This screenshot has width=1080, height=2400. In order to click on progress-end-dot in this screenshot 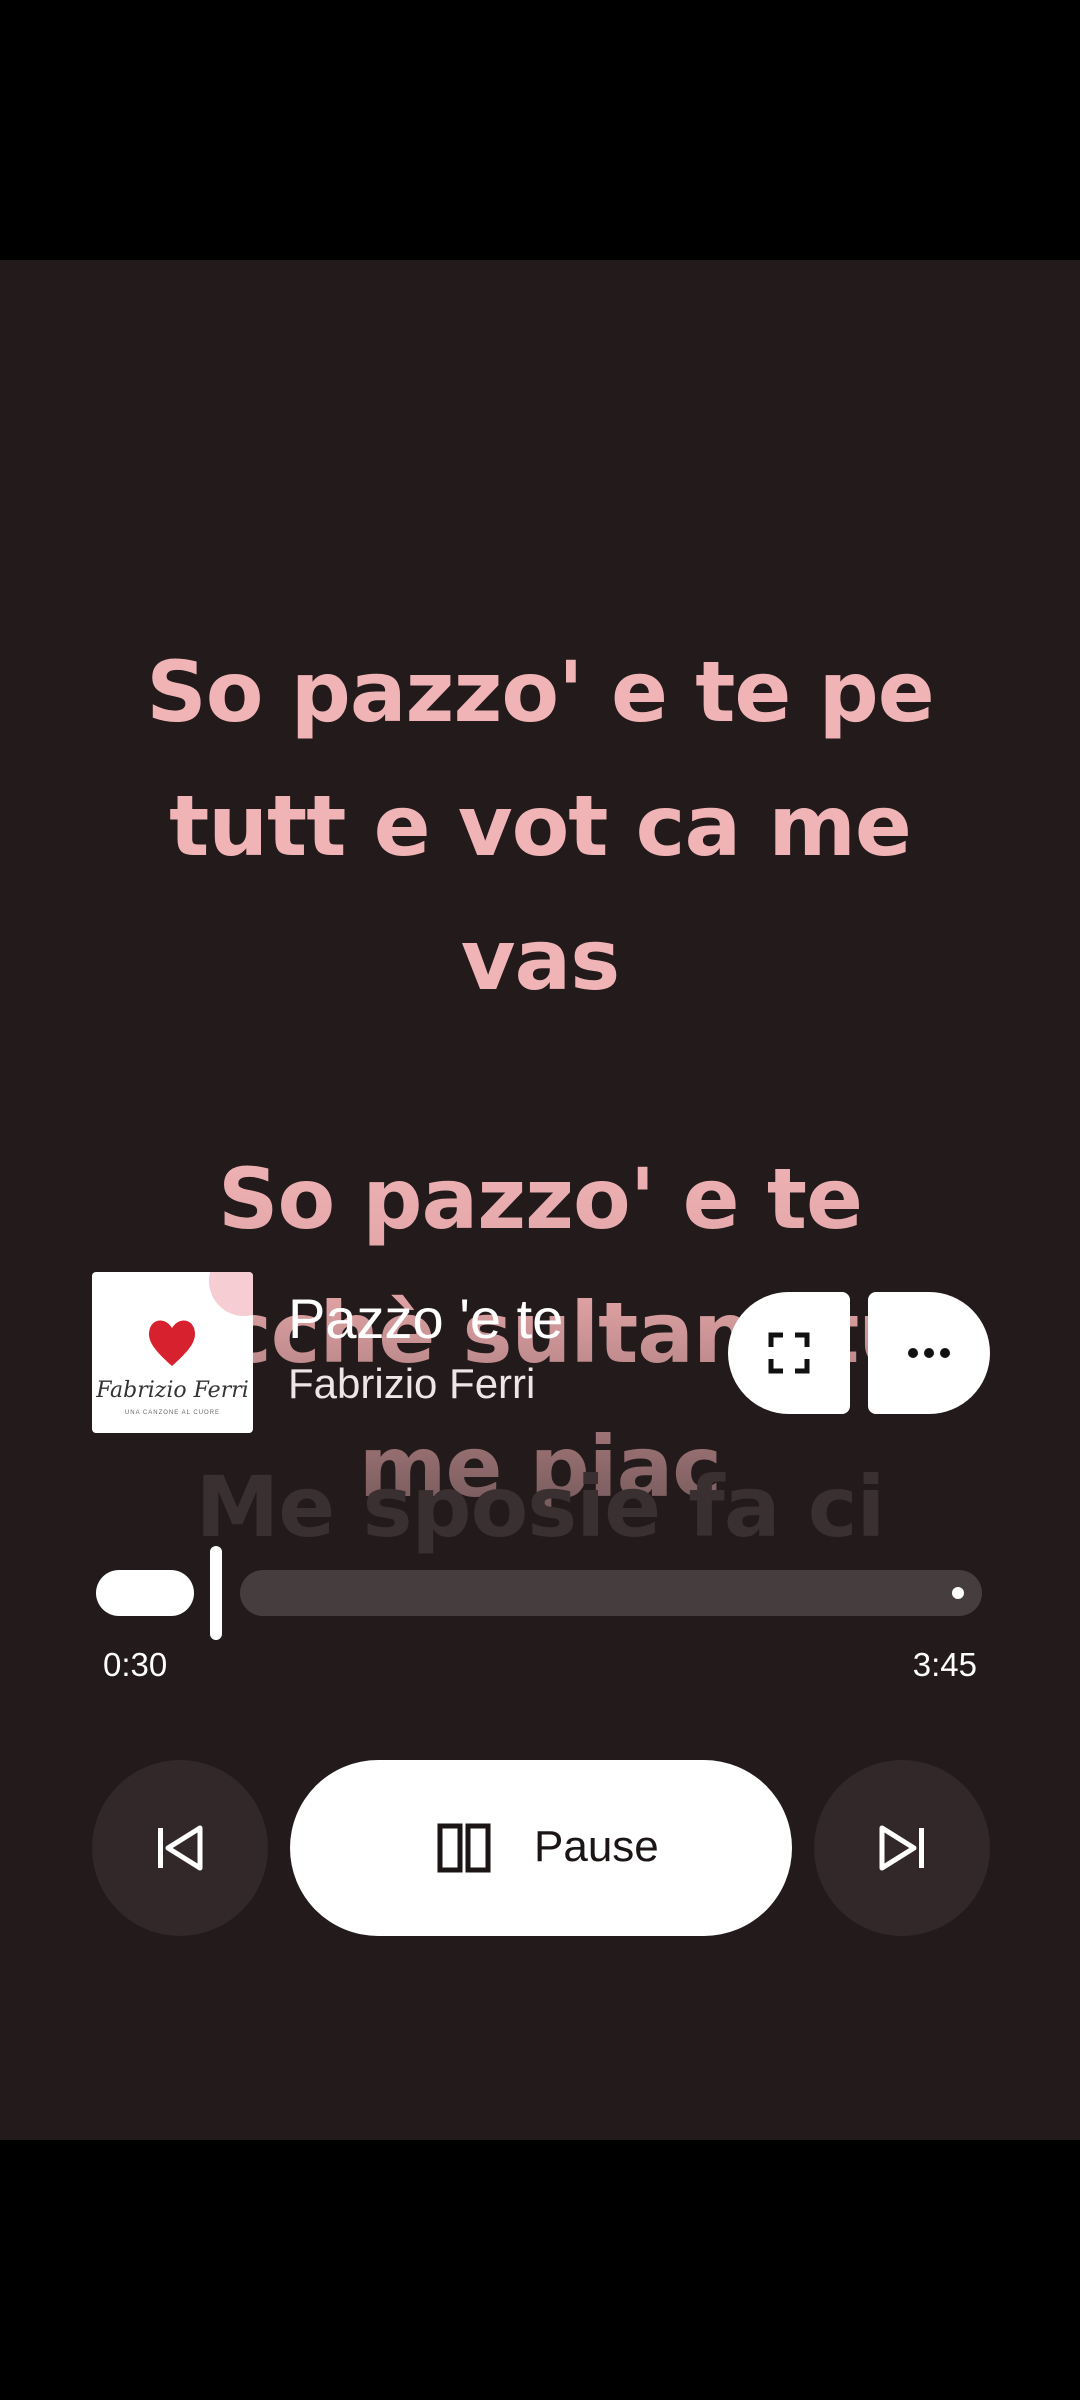, I will do `click(958, 1593)`.